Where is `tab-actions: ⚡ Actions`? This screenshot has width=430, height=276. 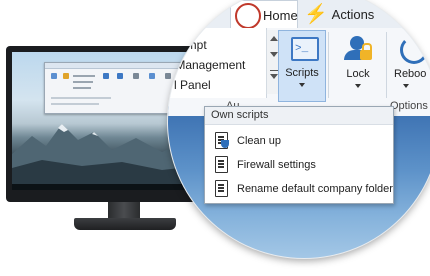 tab-actions: ⚡ Actions is located at coordinates (338, 14).